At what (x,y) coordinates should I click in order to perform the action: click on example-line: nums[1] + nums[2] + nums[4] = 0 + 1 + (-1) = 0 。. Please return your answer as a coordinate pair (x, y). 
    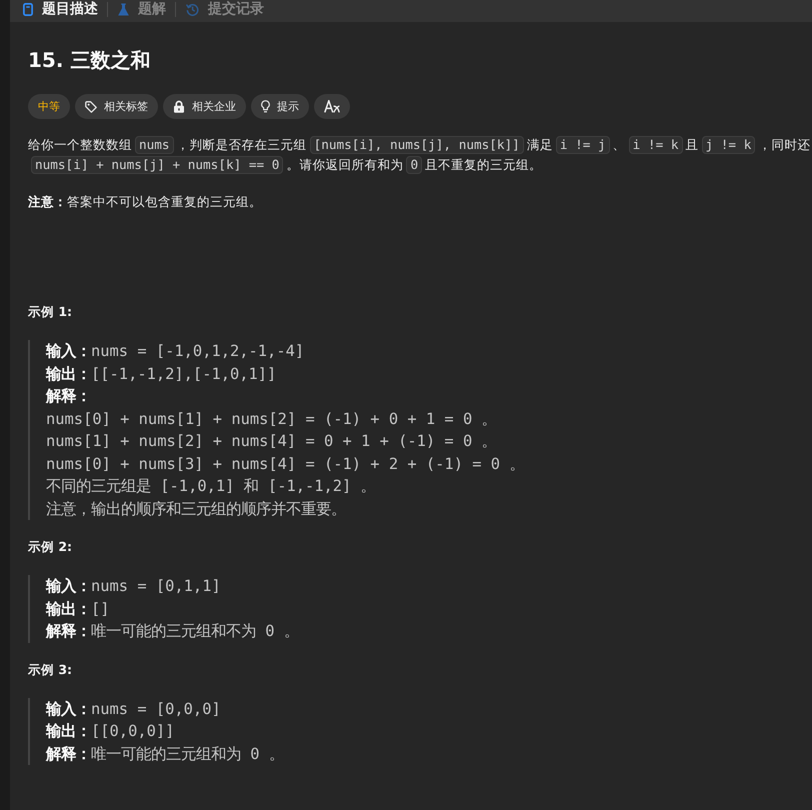
    Looking at the image, I should click on (271, 441).